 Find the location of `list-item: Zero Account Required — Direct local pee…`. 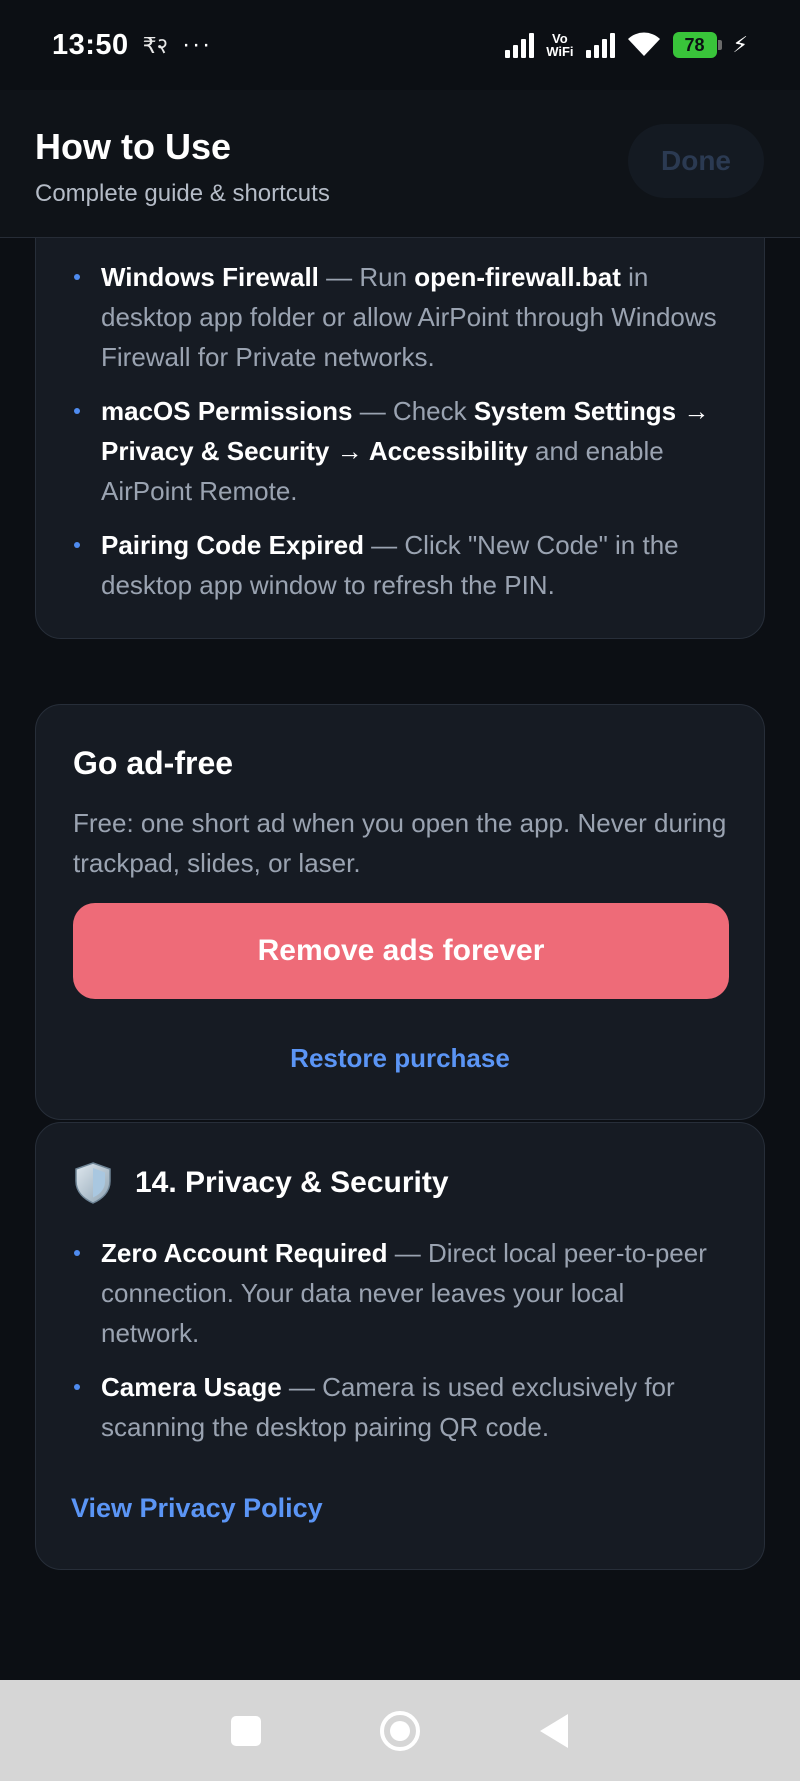

list-item: Zero Account Required — Direct local pee… is located at coordinates (400, 1293).